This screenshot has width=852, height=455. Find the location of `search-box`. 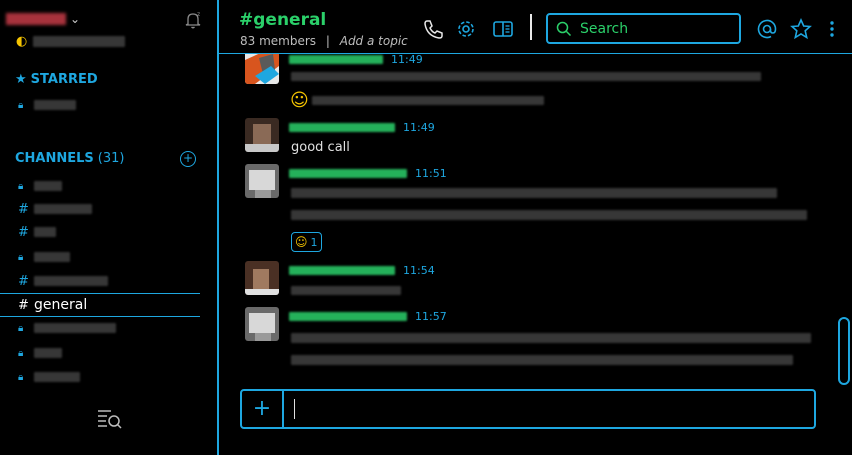

search-box is located at coordinates (643, 28).